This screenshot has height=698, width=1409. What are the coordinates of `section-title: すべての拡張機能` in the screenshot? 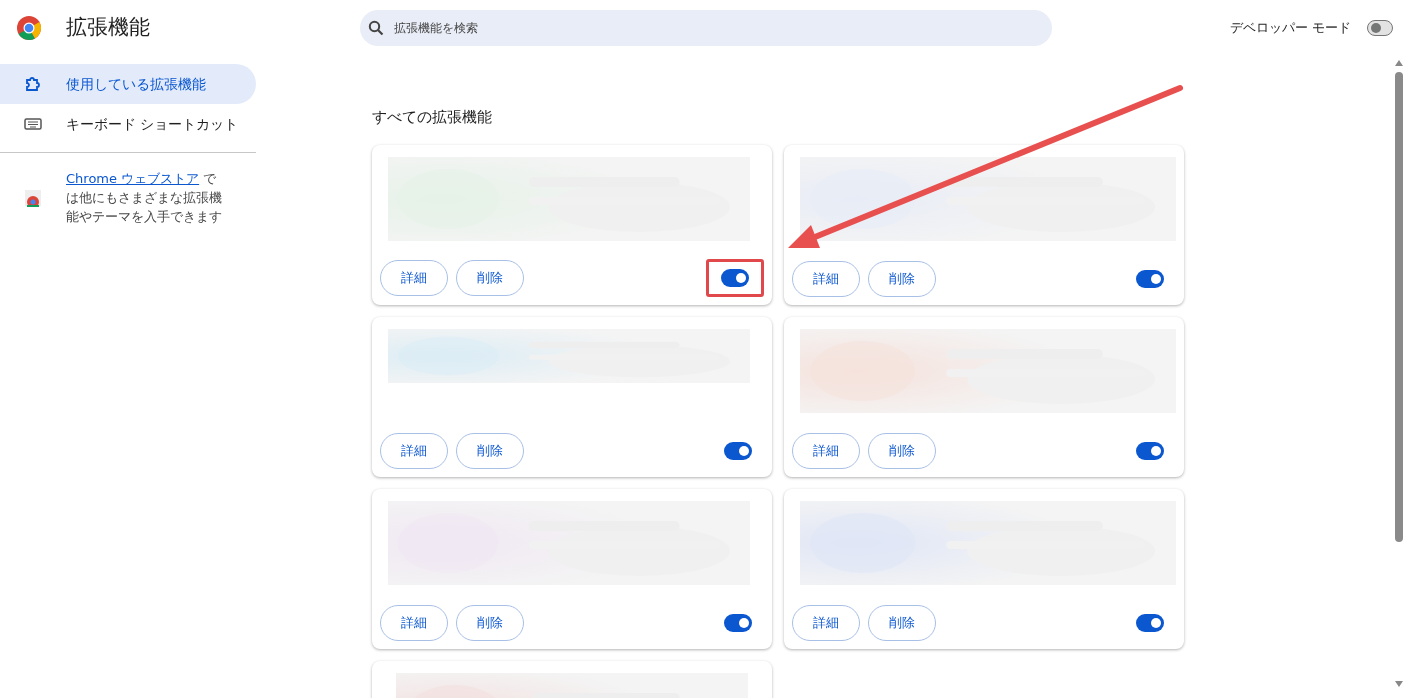 It's located at (432, 117).